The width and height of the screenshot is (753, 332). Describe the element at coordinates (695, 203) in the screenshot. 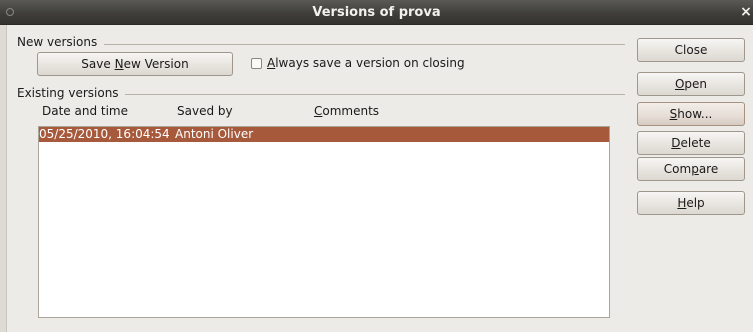

I see `help-button-label: elp` at that location.